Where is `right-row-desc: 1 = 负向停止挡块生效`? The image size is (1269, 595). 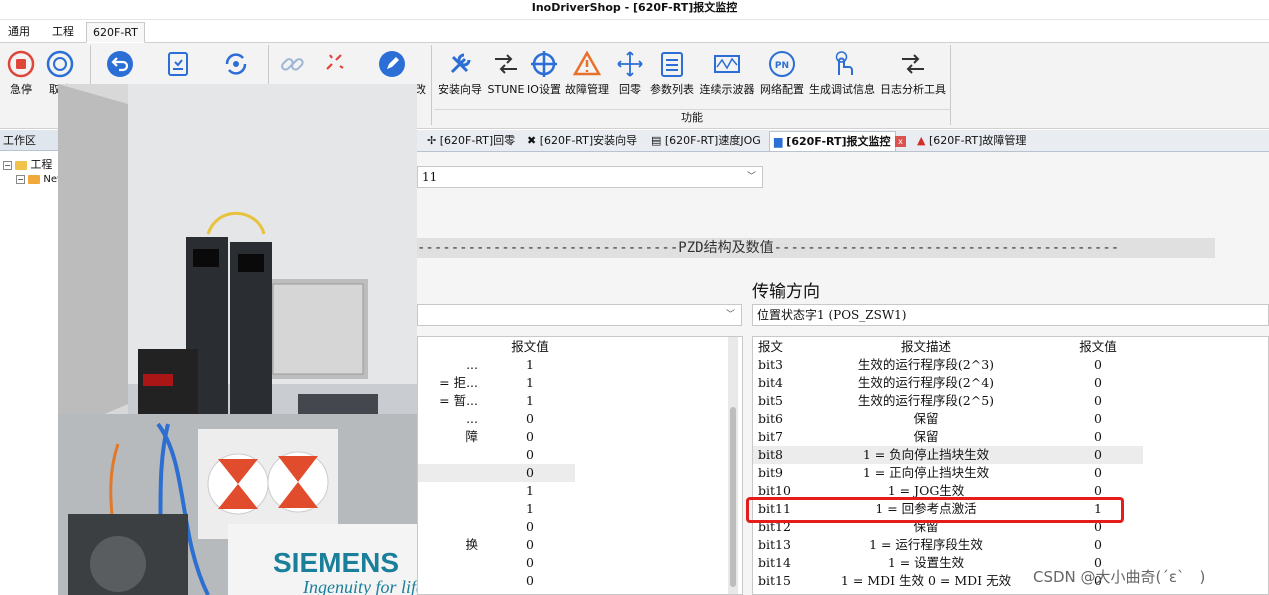
right-row-desc: 1 = 负向停止挡块生效 is located at coordinates (926, 454).